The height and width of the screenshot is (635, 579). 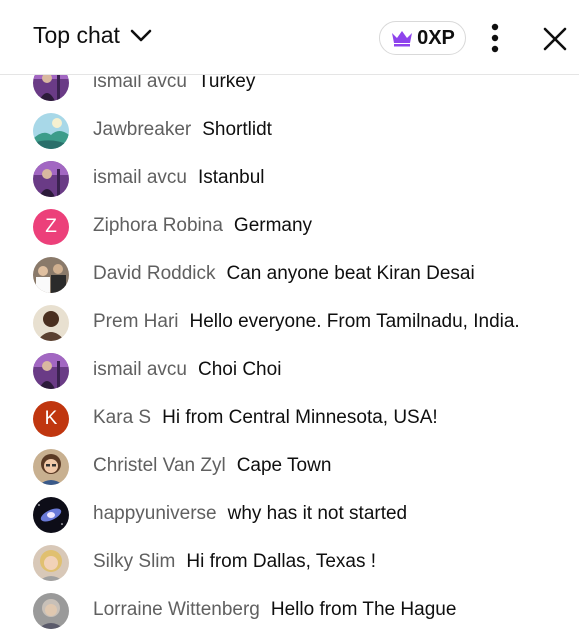 I want to click on chat-message: ismail avcu Istanbul, so click(x=289, y=179).